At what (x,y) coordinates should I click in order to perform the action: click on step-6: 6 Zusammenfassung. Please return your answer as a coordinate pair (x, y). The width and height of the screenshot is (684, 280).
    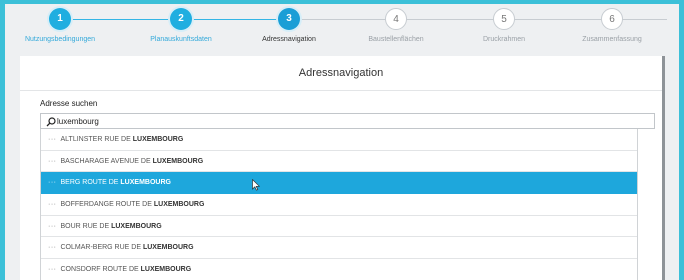
    Looking at the image, I should click on (612, 25).